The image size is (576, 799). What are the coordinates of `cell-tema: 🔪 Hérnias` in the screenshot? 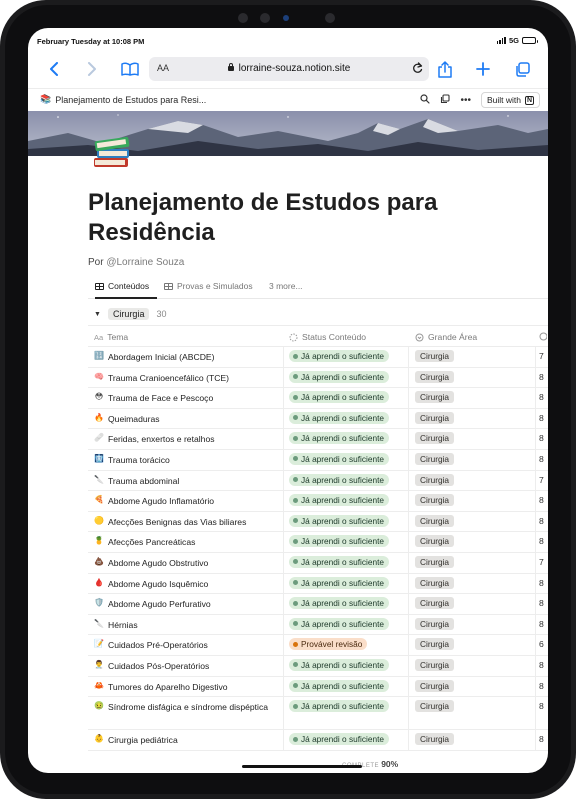 It's located at (186, 624).